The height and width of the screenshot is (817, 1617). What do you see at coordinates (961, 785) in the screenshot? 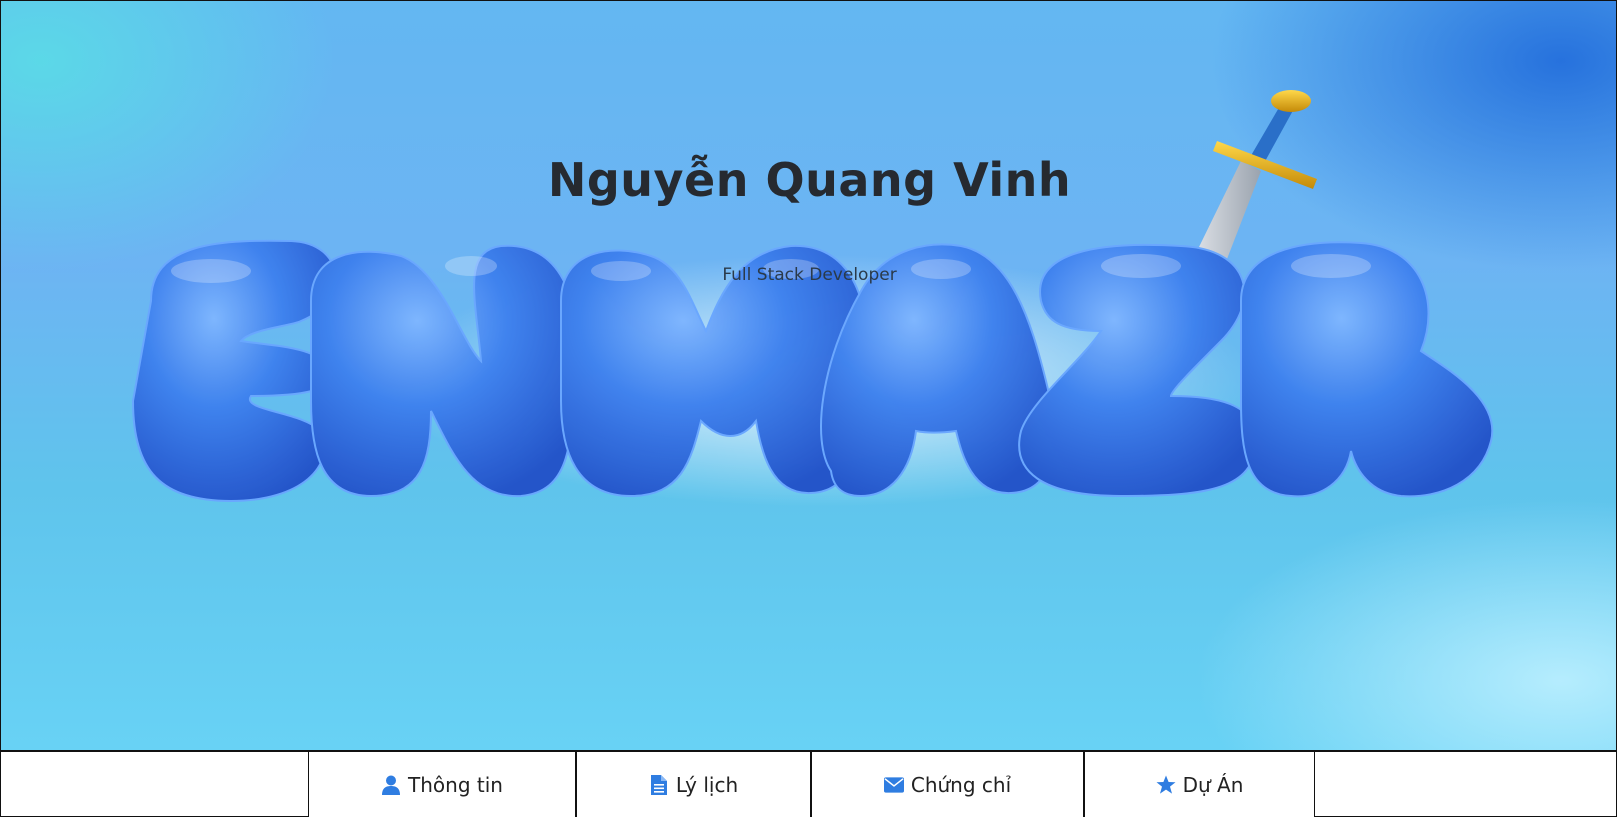
I see `nav-label-chung-chi: Chứng chỉ` at bounding box center [961, 785].